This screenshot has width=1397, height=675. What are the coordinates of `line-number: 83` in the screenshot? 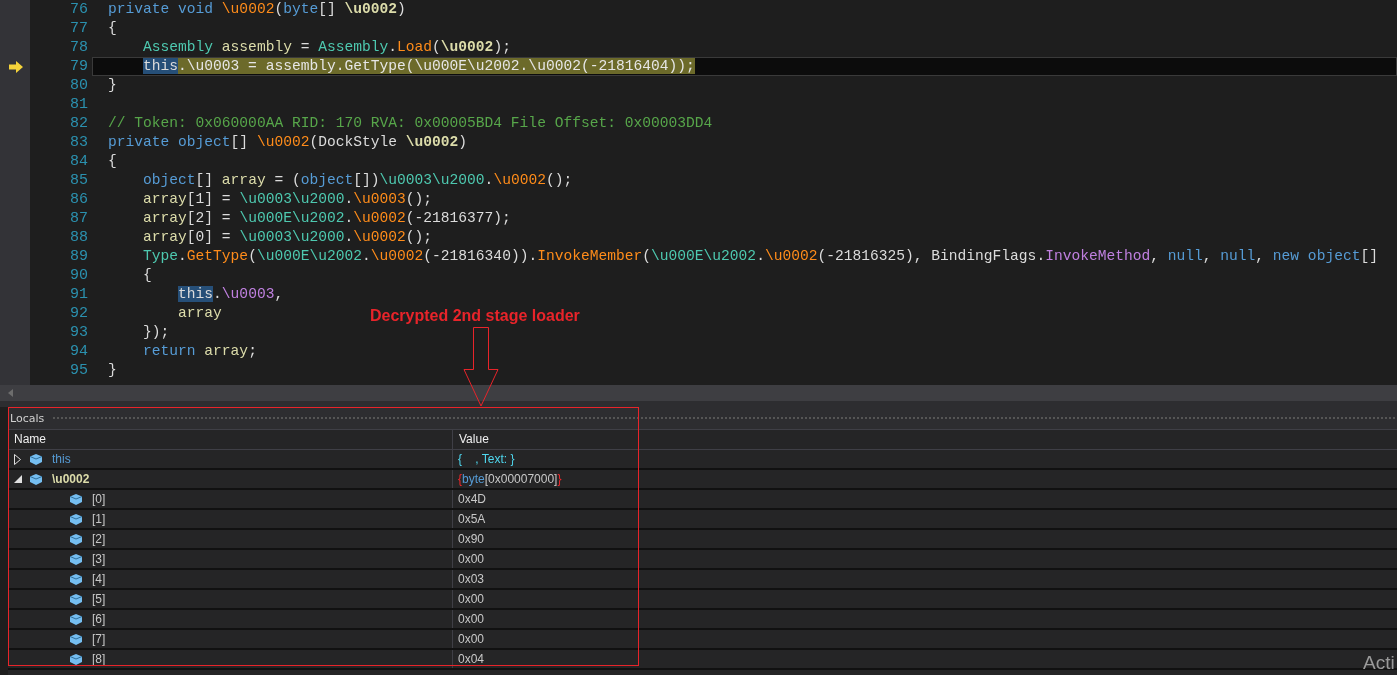 It's located at (79, 142).